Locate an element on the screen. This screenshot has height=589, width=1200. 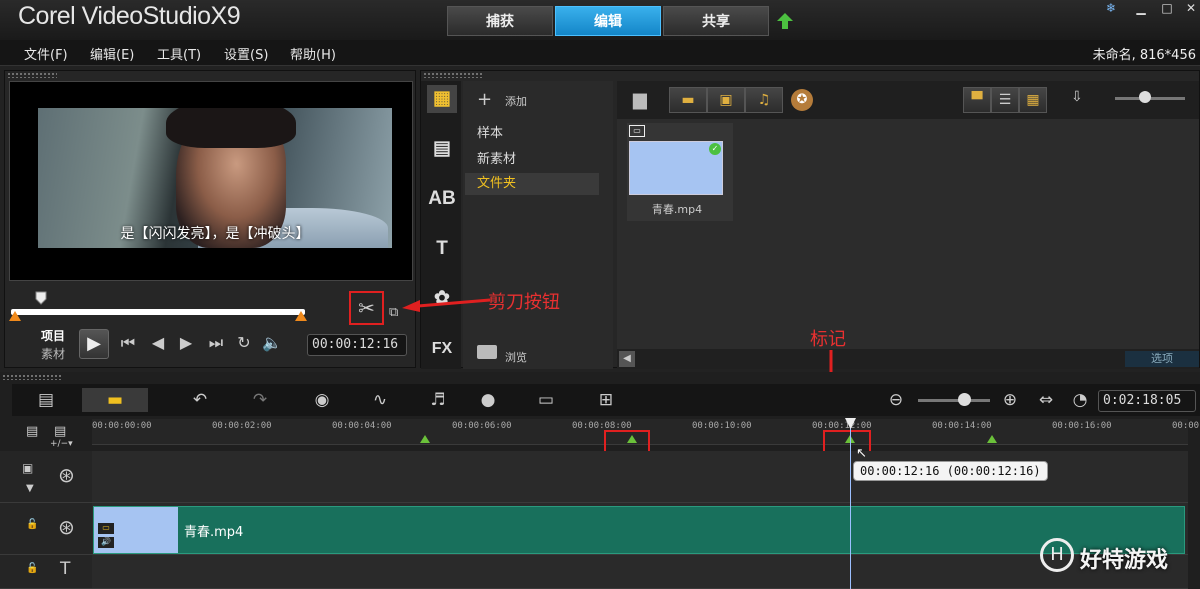
upload-icon is located at coordinates (785, 21).